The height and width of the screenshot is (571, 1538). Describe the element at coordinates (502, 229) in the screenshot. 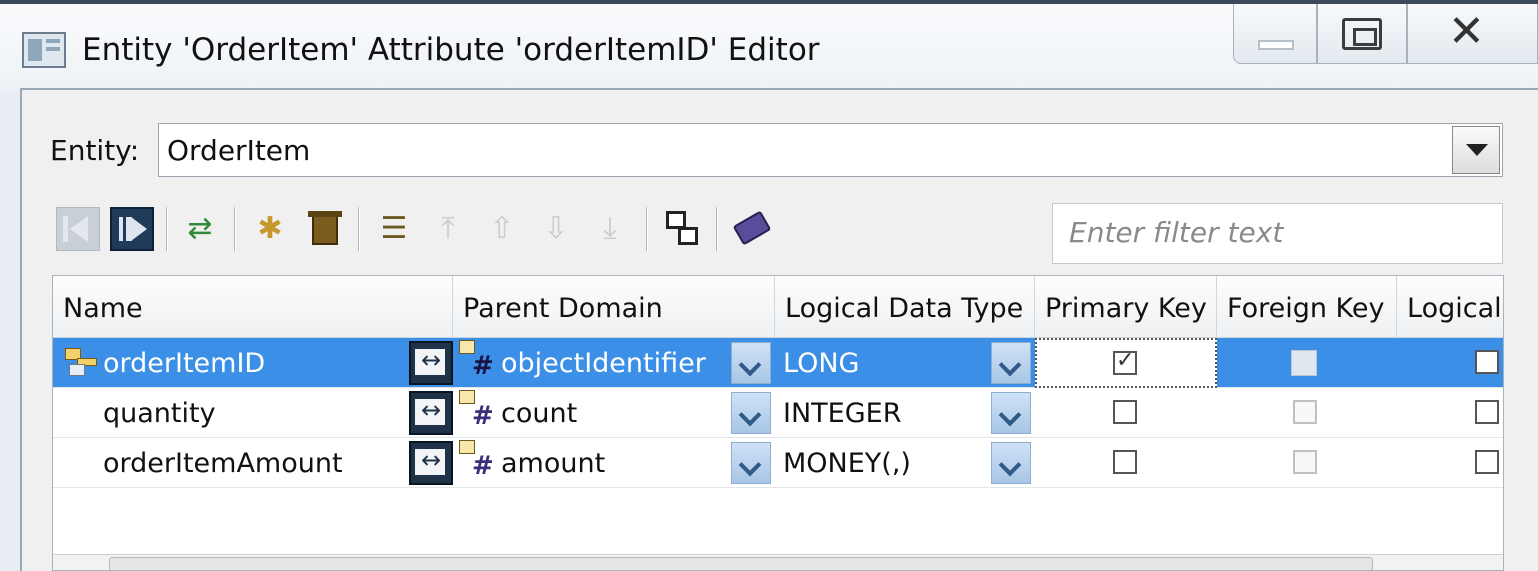

I see `move-up-icon: ⇧` at that location.